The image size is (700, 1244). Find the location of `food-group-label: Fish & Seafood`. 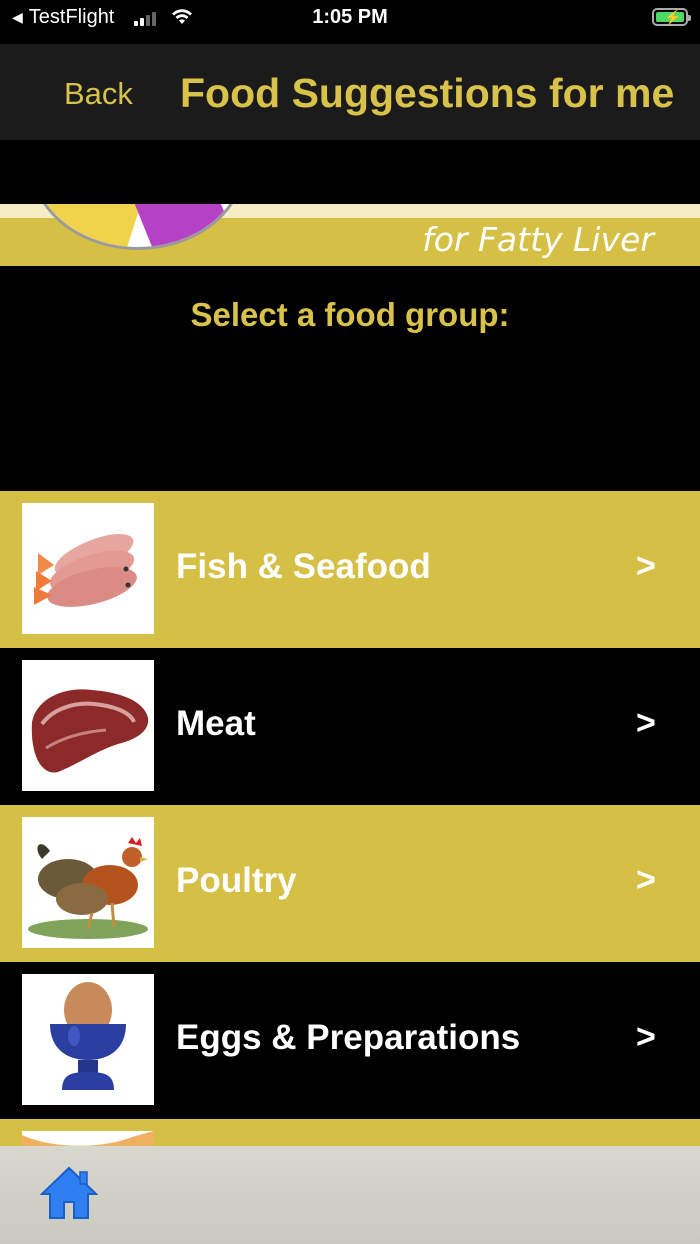

food-group-label: Fish & Seafood is located at coordinates (303, 566).